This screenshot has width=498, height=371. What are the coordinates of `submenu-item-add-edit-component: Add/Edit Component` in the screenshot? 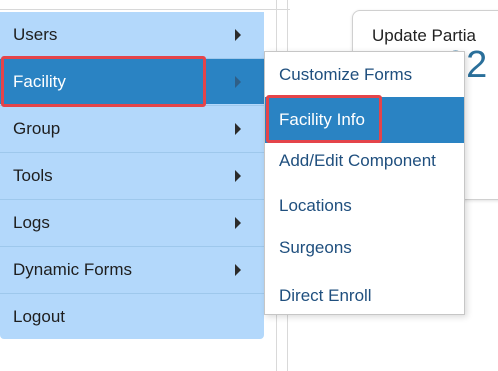 It's located at (364, 161).